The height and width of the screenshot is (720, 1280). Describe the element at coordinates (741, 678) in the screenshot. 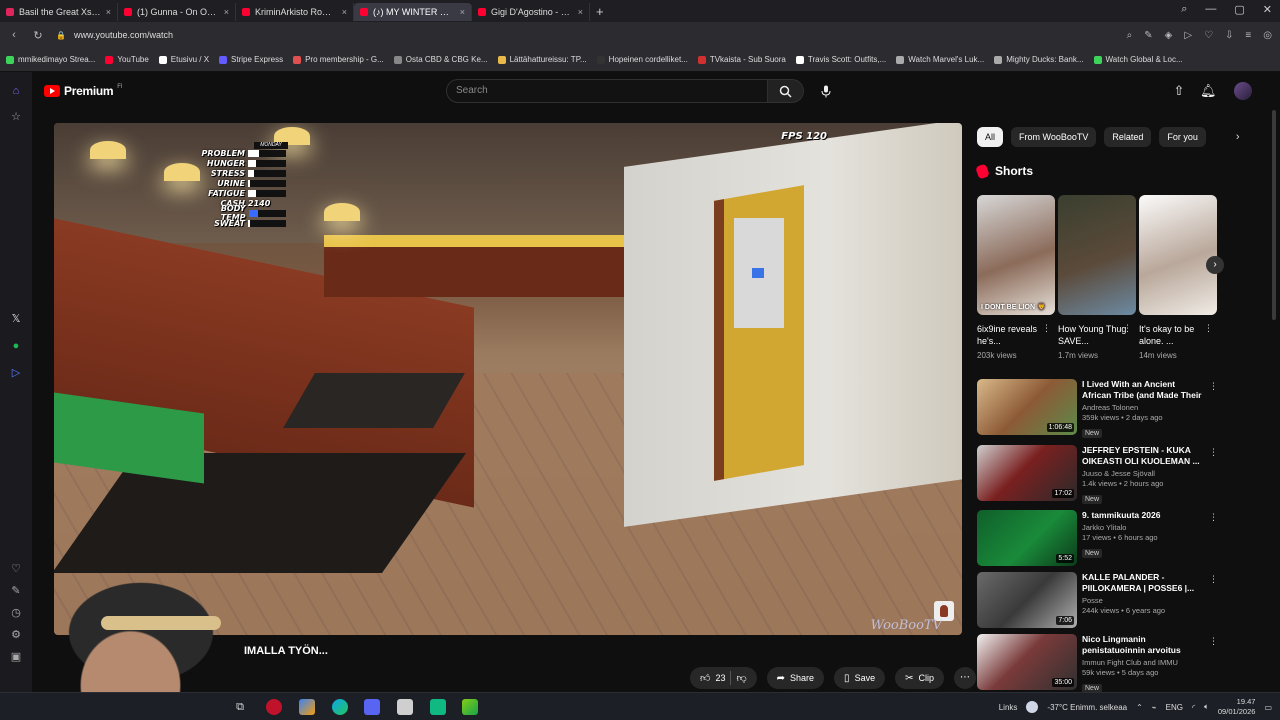

I see `dislike-icon: 👎︎` at that location.